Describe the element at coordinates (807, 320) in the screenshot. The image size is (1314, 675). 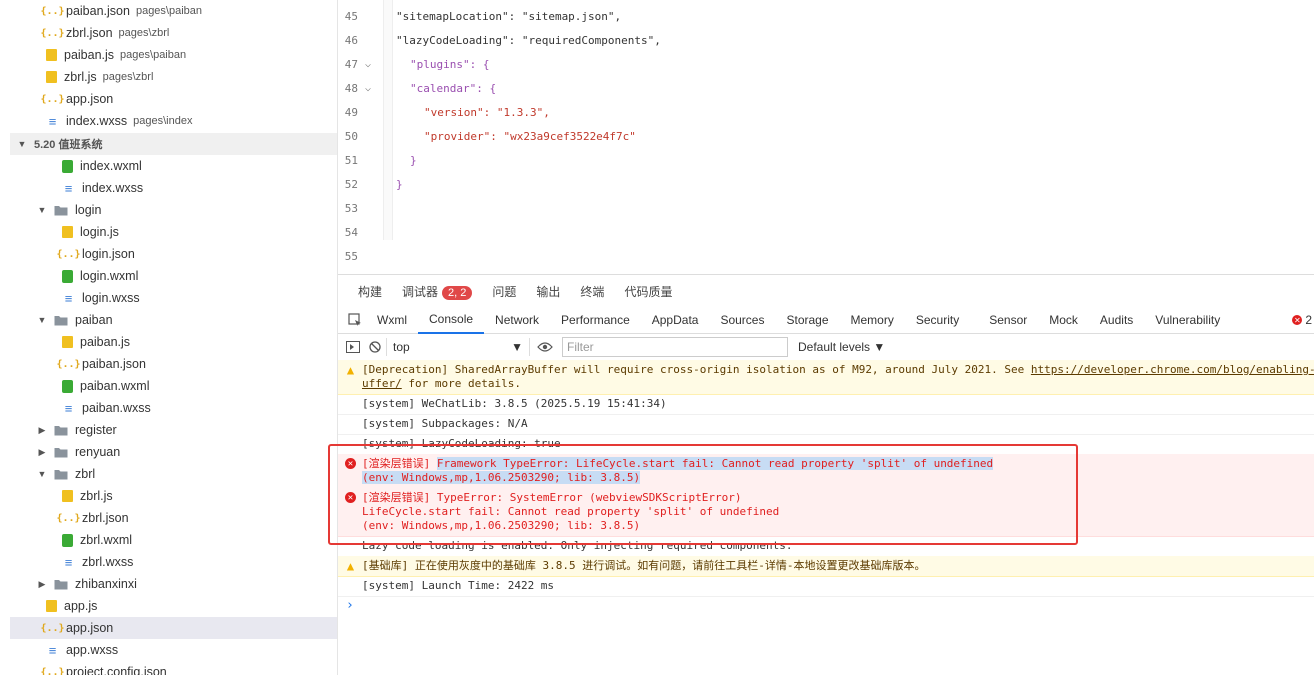
I see `tab-storage: Storage` at that location.